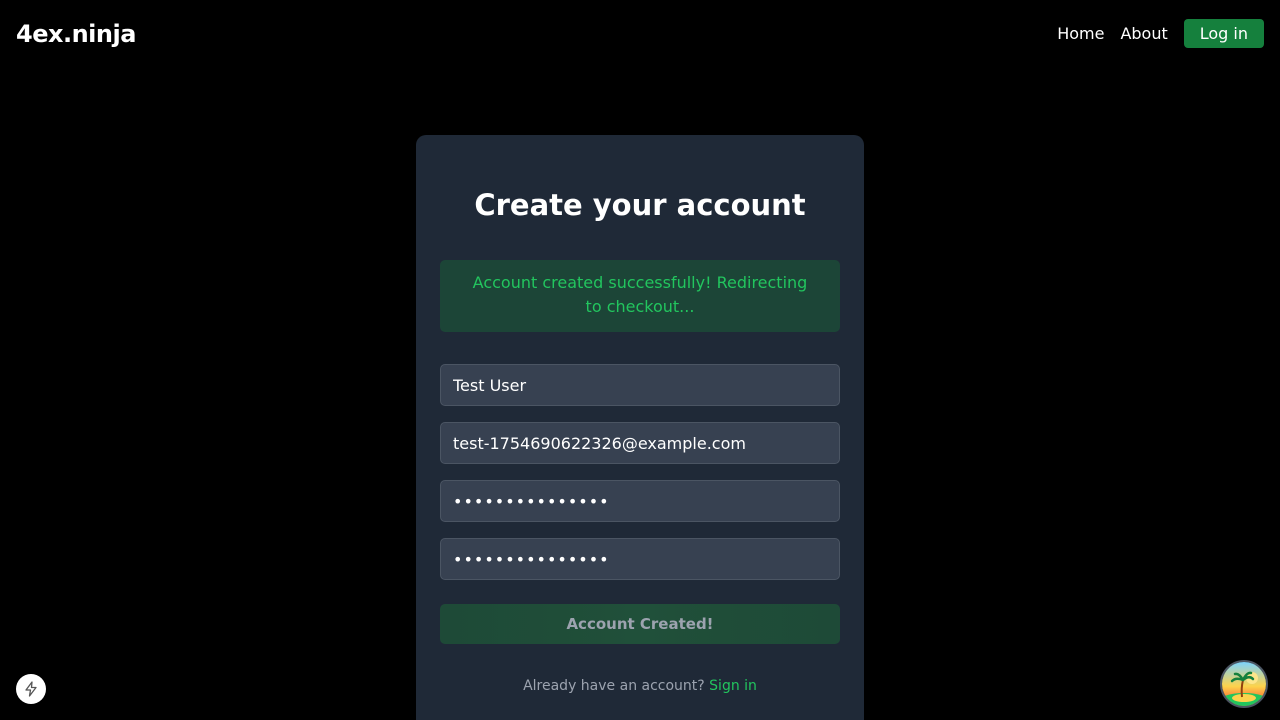 This screenshot has width=1280, height=720. Describe the element at coordinates (640, 559) in the screenshot. I see `confirm-password-field` at that location.